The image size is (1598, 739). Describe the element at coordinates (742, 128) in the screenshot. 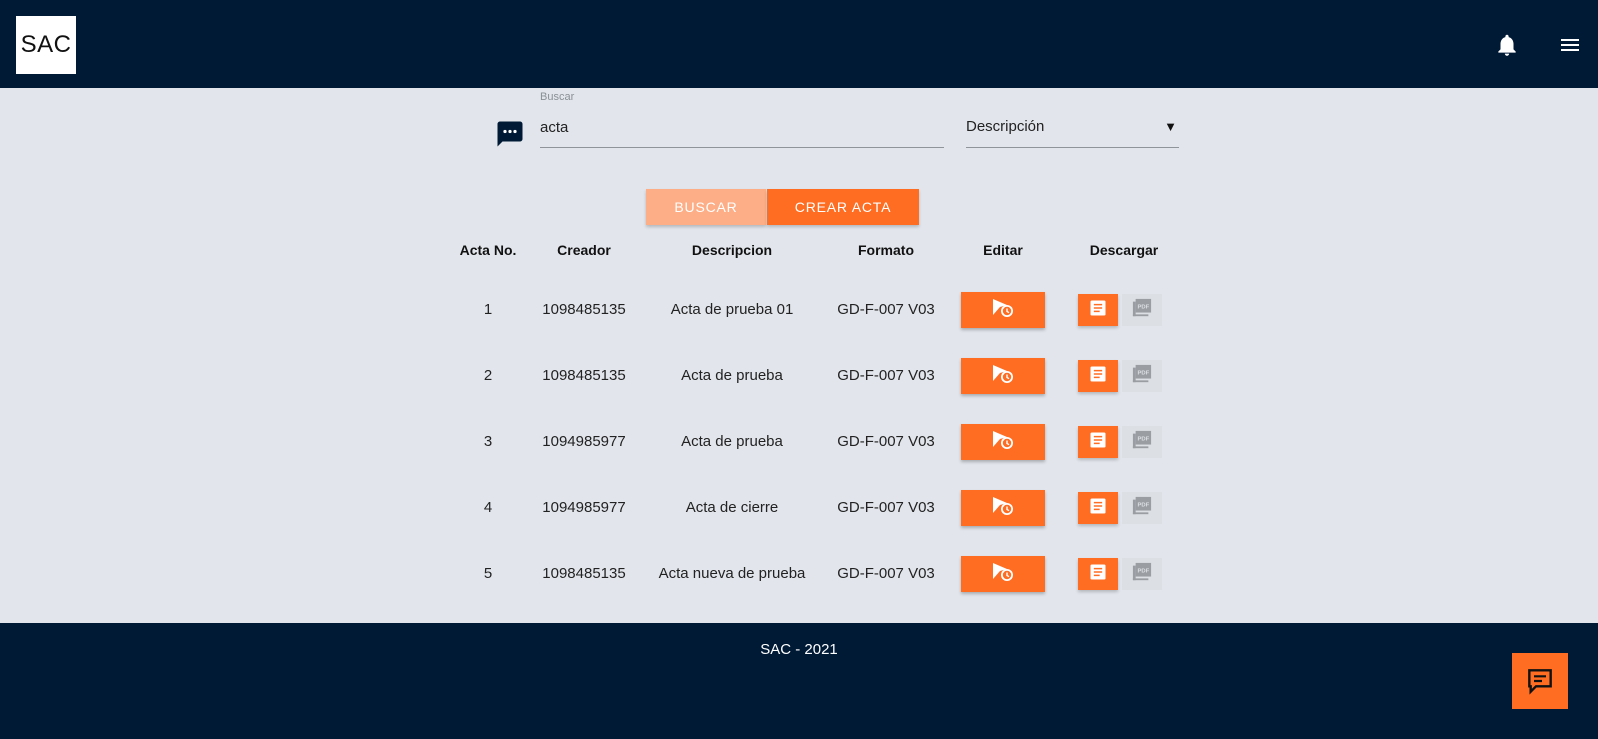

I see `search-input` at that location.